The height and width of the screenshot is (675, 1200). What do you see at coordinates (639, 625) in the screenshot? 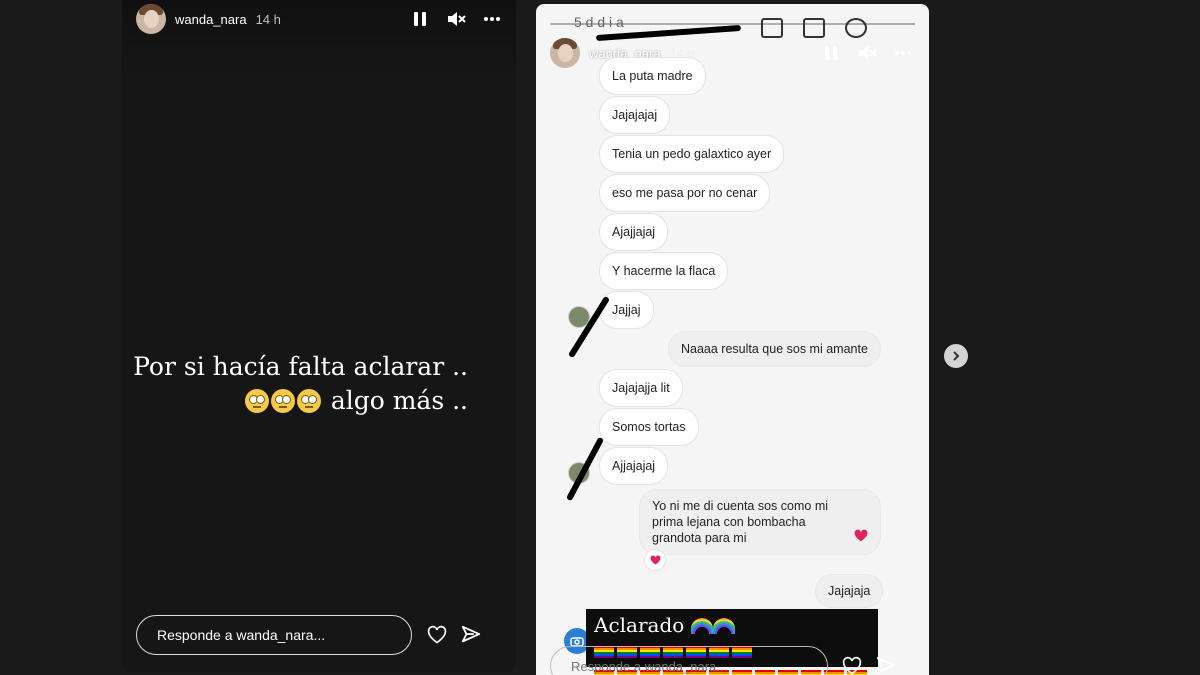
I see `overlay-text: Aclarado` at bounding box center [639, 625].